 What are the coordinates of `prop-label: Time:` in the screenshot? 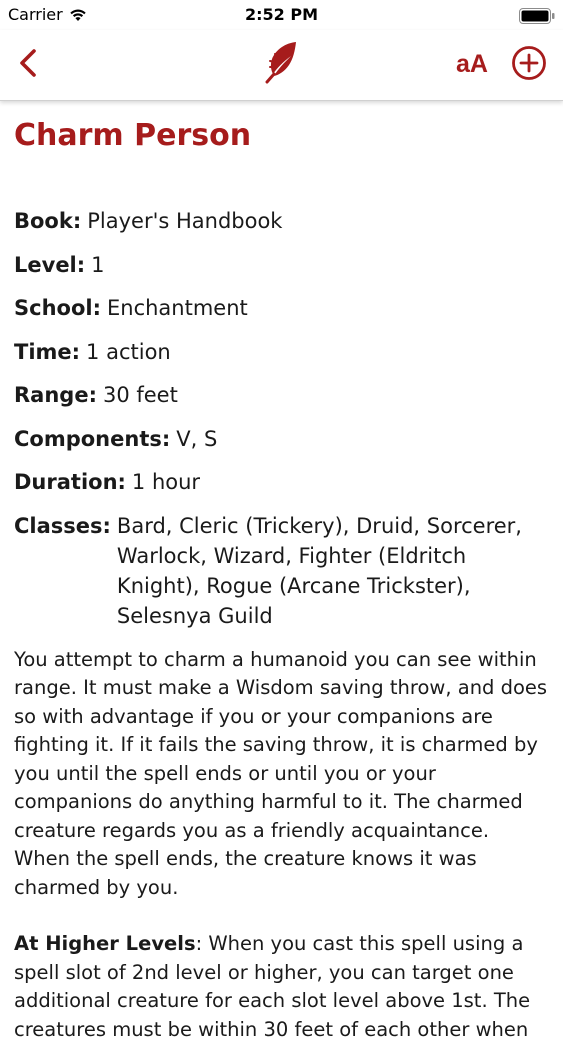 It's located at (47, 351).